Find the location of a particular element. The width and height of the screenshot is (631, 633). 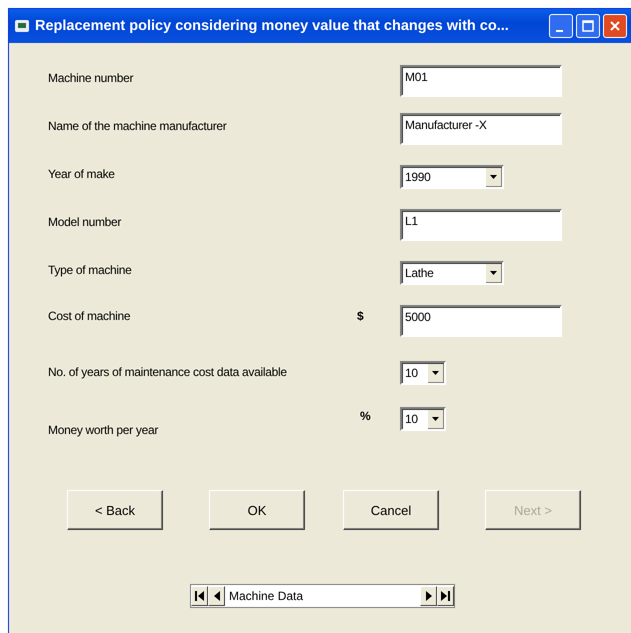

dialog-button: OK is located at coordinates (257, 510).